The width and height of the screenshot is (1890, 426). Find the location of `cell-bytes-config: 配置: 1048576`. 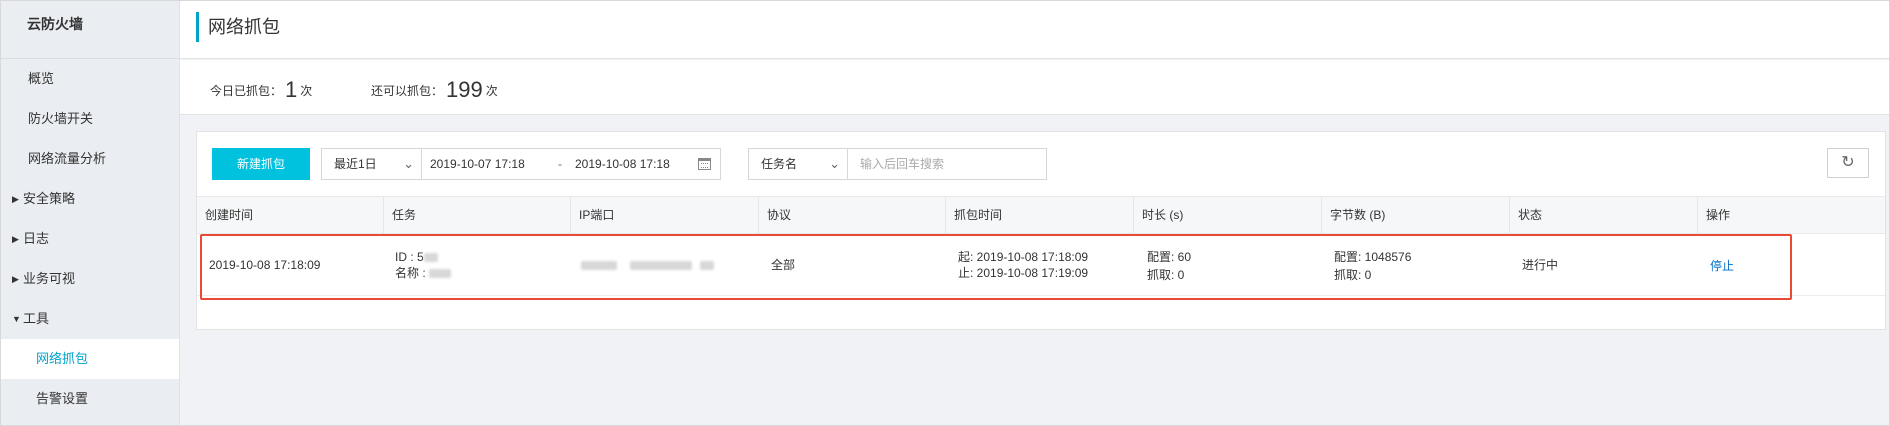

cell-bytes-config: 配置: 1048576 is located at coordinates (1373, 257).